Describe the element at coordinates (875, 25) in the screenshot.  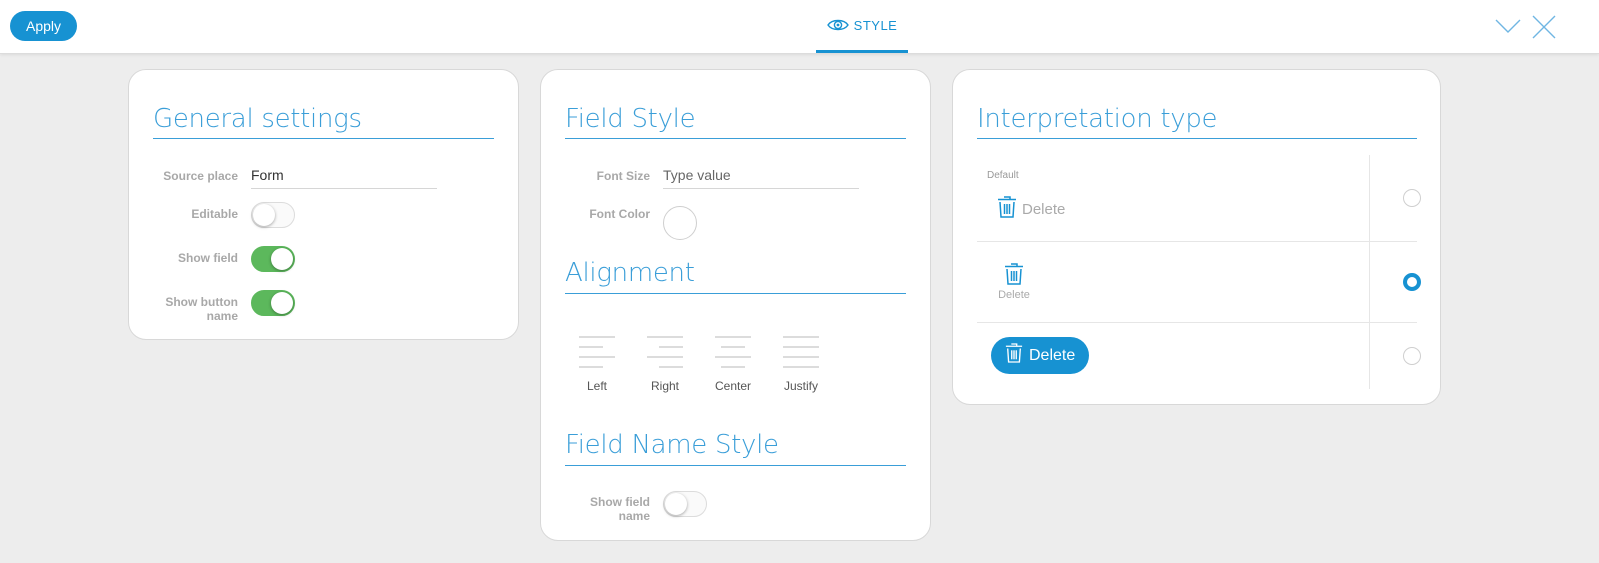
I see `tab-style-label: STYLE` at that location.